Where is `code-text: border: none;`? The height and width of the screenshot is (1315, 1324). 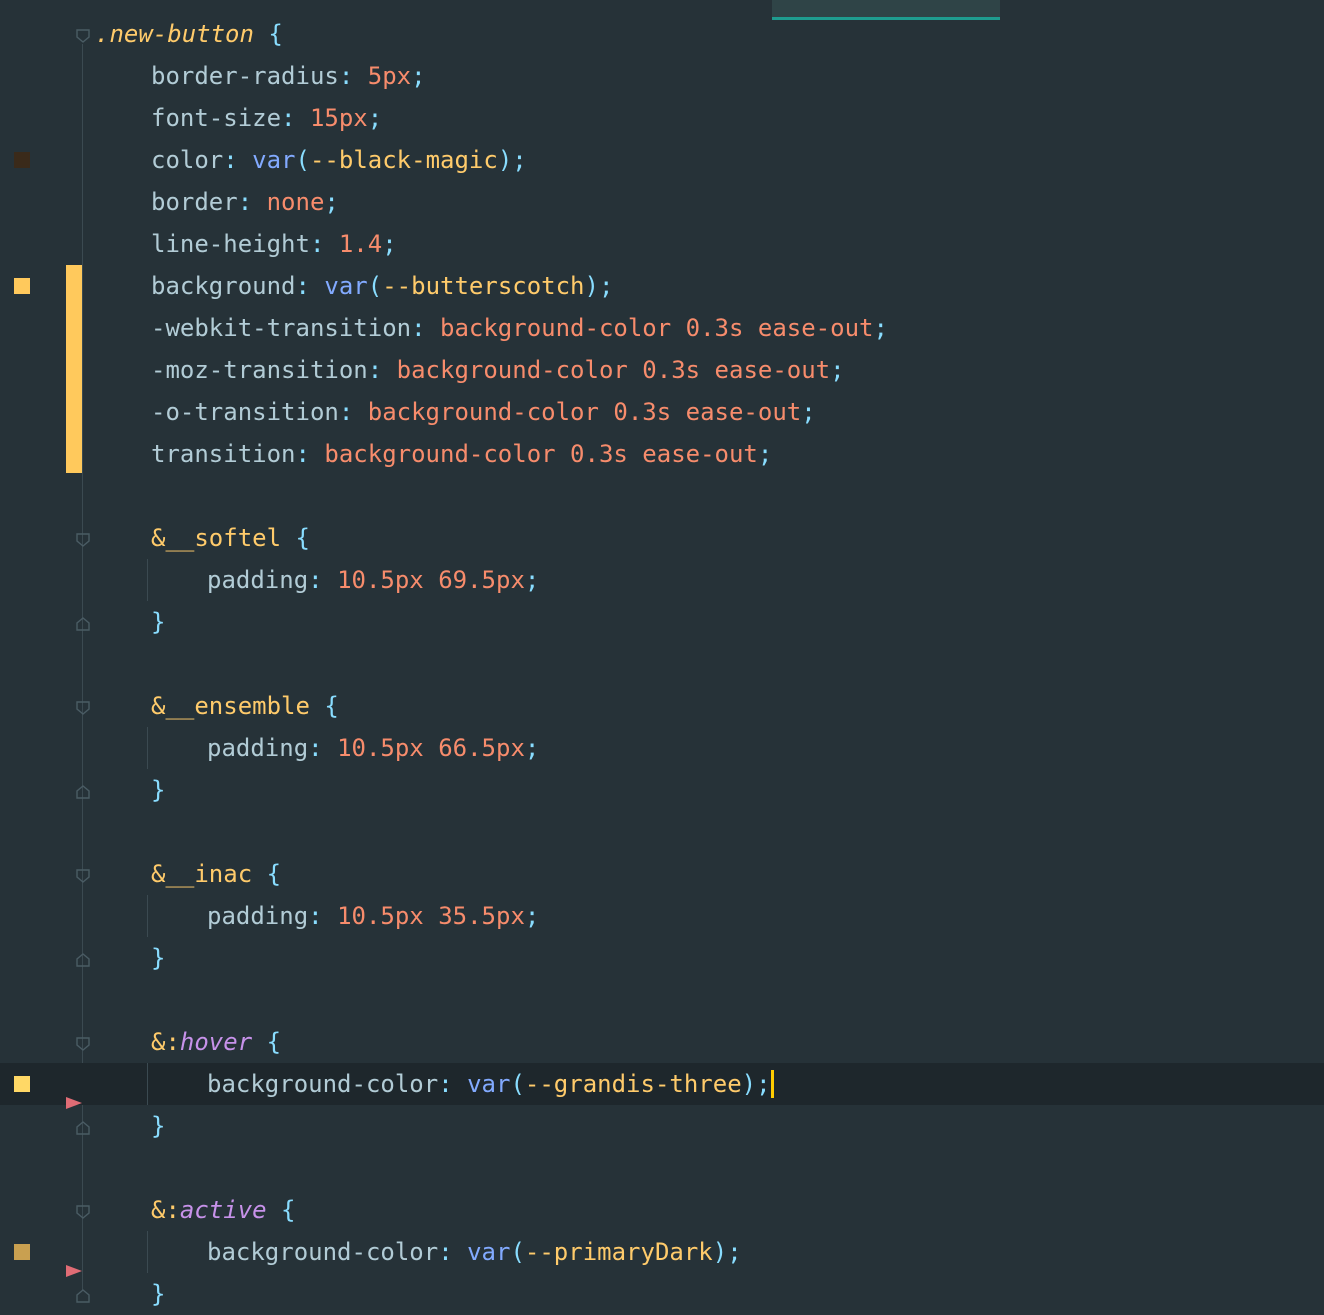 code-text: border: none; is located at coordinates (245, 202).